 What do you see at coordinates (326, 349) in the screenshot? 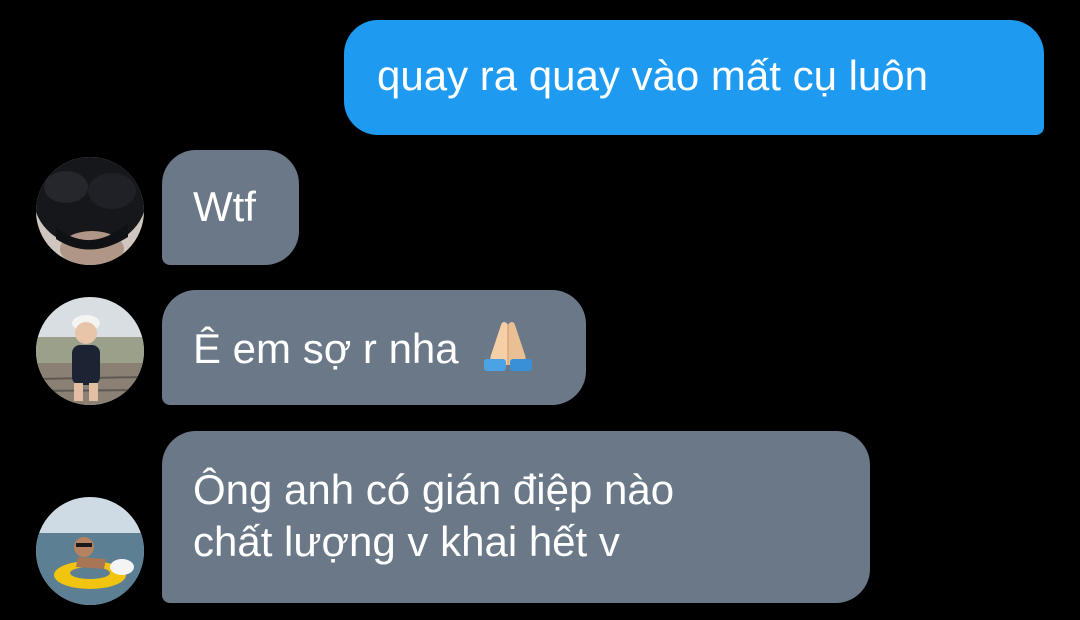
I see `message-text: Ê em sợ r nha` at bounding box center [326, 349].